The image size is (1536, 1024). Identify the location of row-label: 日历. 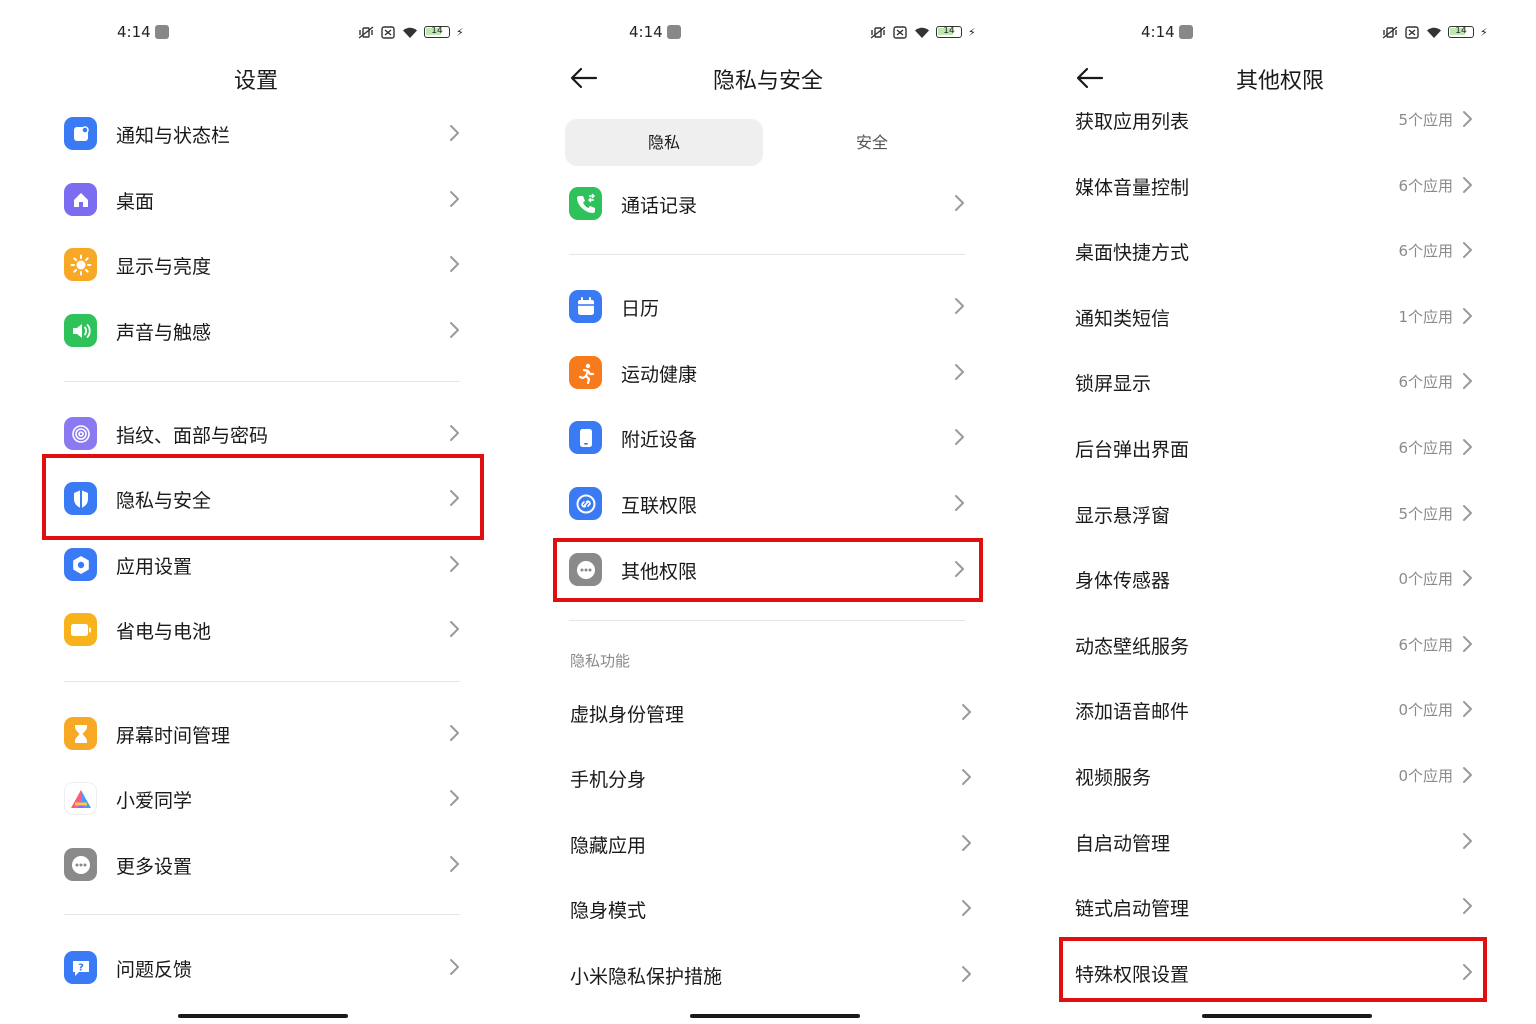
(640, 309).